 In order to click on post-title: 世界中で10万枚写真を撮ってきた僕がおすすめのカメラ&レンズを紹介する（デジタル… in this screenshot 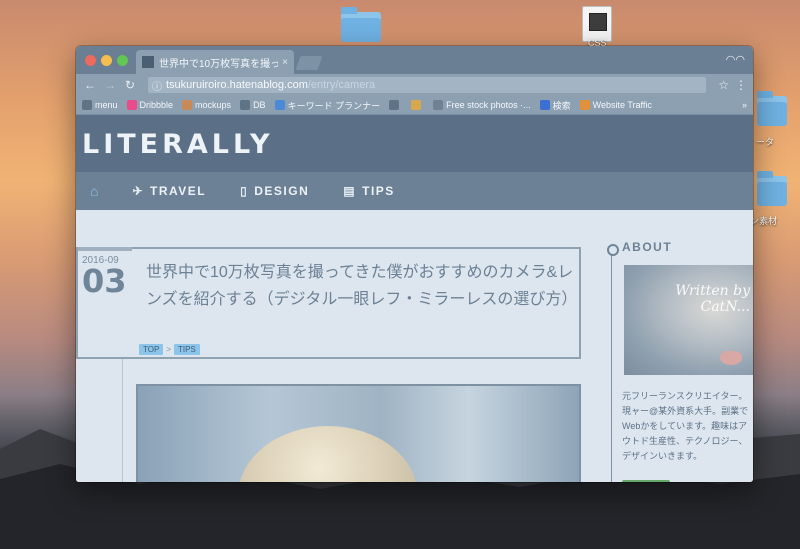, I will do `click(361, 286)`.